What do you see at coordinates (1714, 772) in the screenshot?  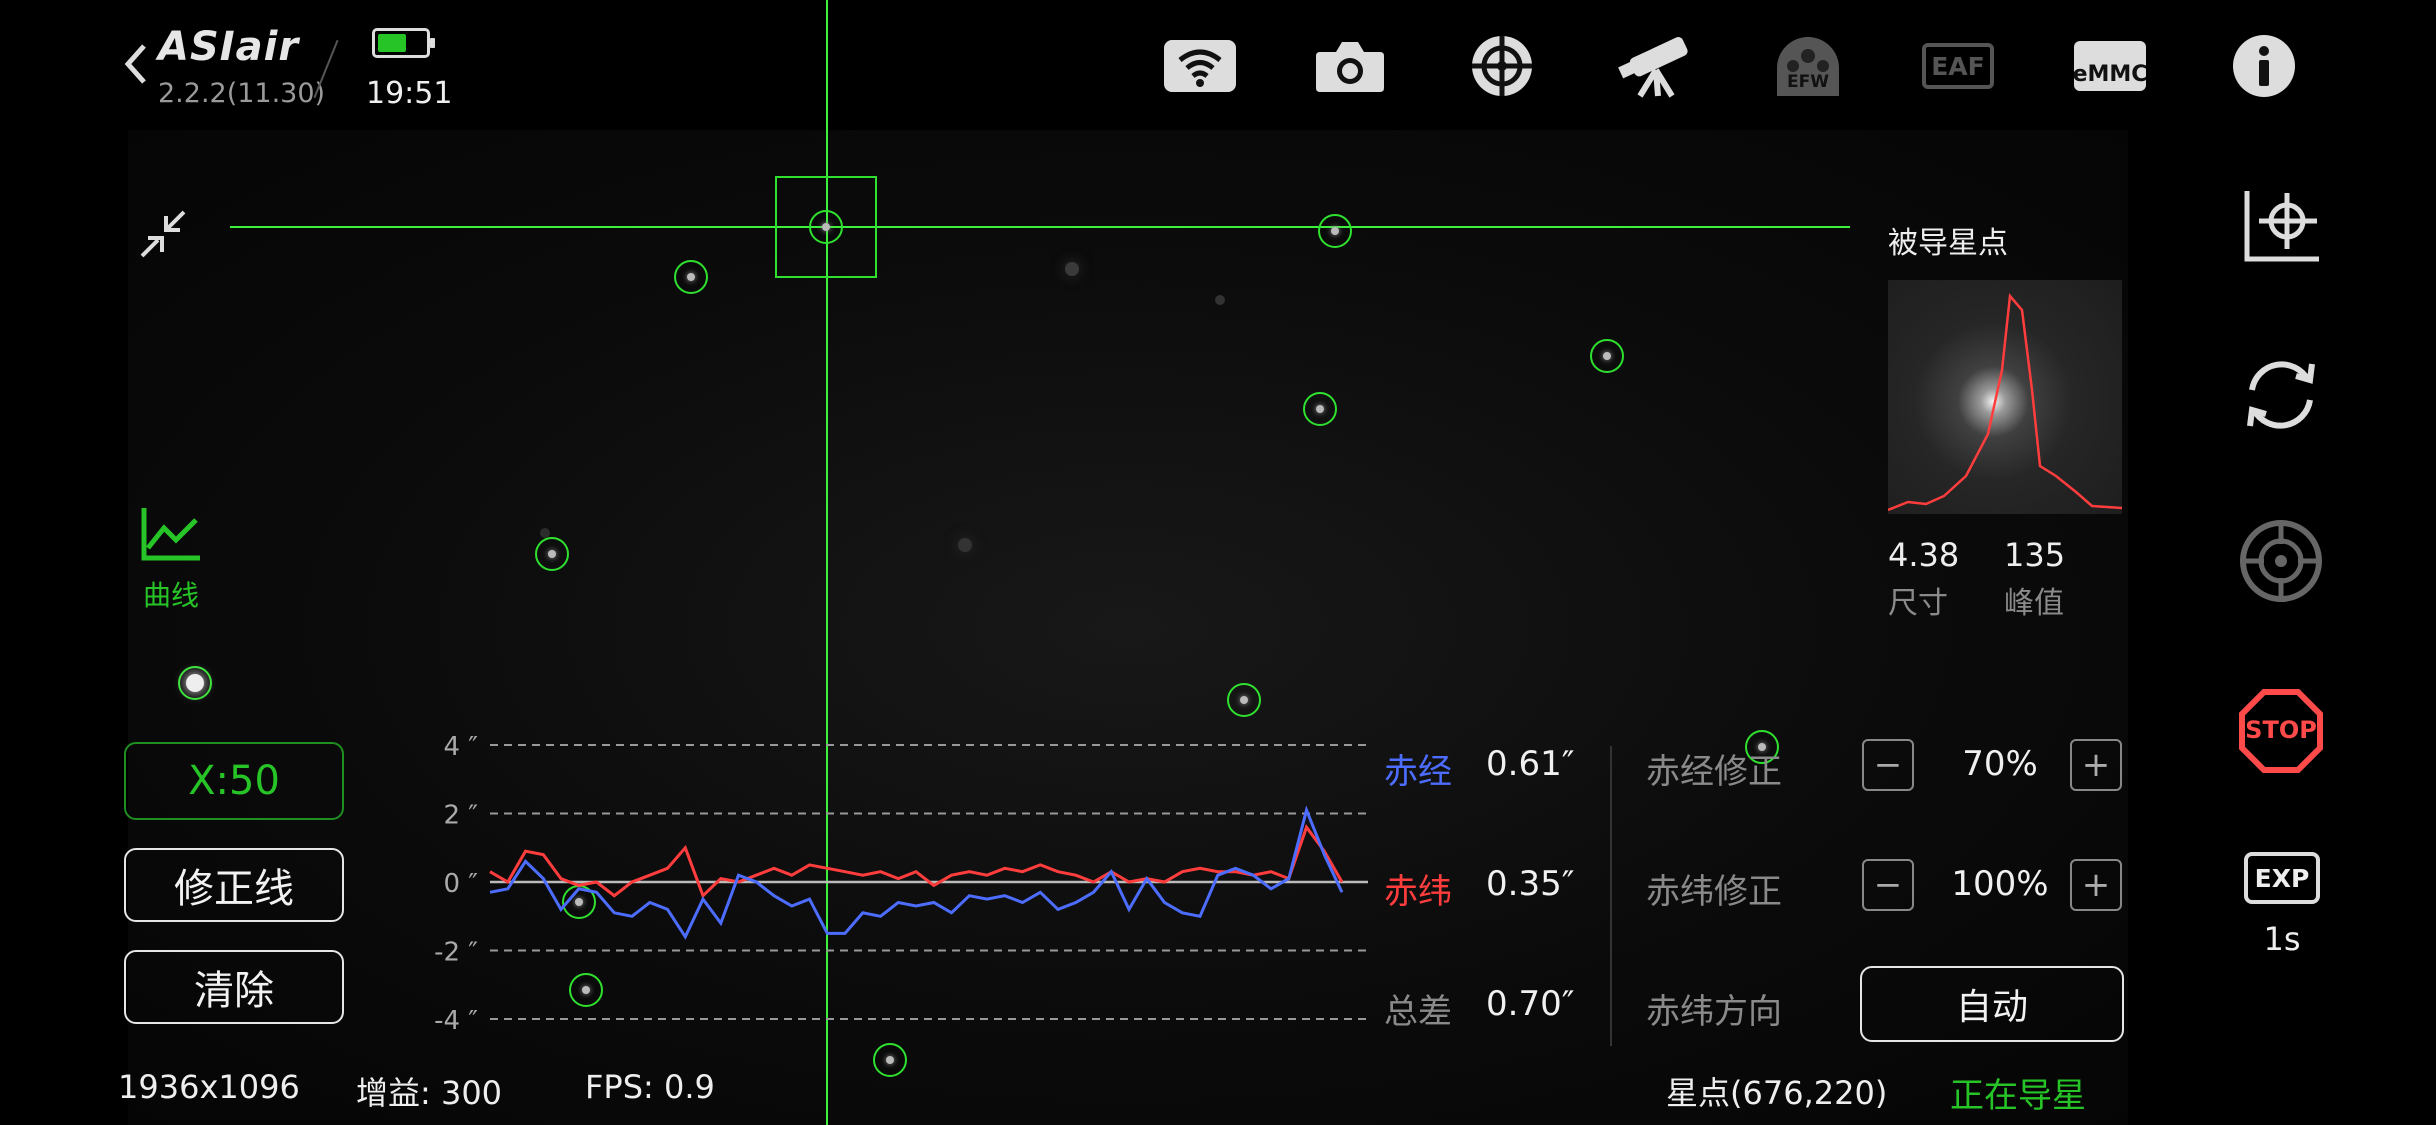 I see `ra-correction-label: 赤经修正` at bounding box center [1714, 772].